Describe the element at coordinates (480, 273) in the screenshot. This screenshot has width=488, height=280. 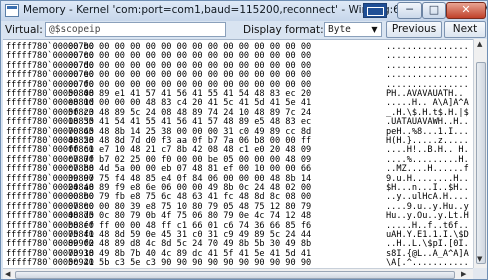
I see `size-grip` at that location.